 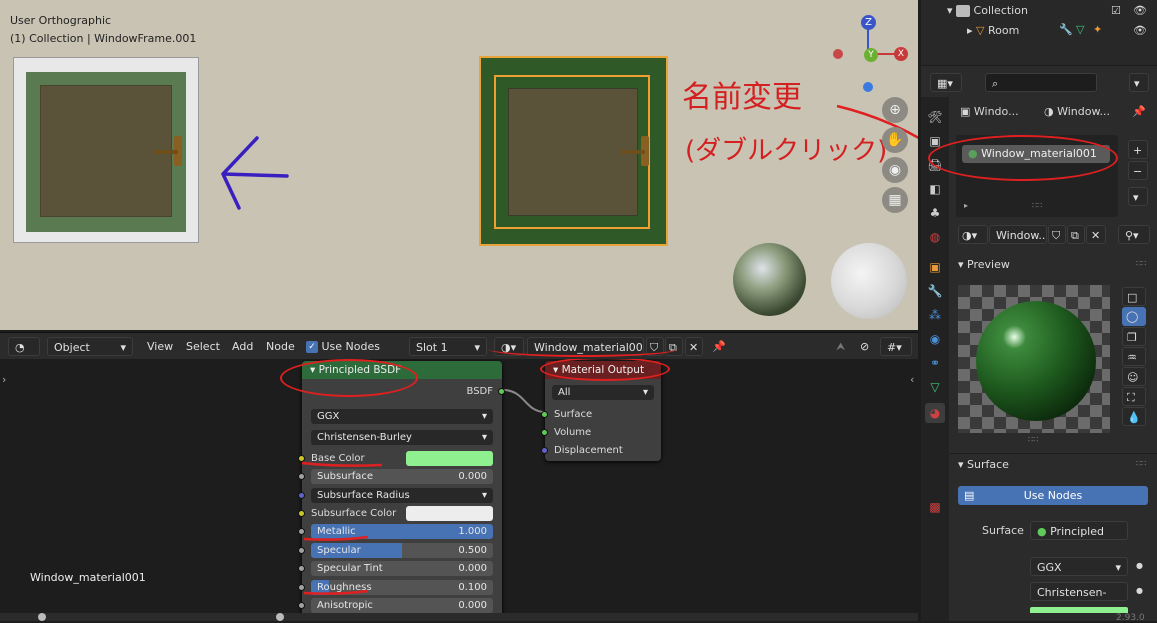 What do you see at coordinates (448, 346) in the screenshot?
I see `slot-dropdown: Slot 1 ▾` at bounding box center [448, 346].